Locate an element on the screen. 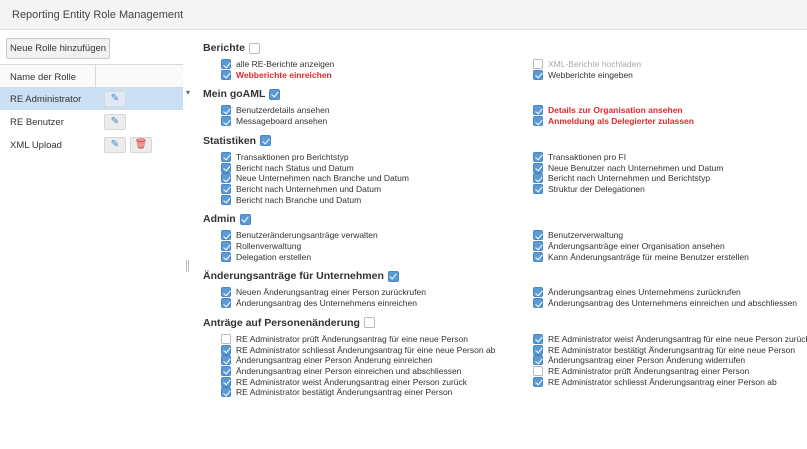 The width and height of the screenshot is (807, 449). permission-label: Struktur der Delegationen is located at coordinates (596, 188).